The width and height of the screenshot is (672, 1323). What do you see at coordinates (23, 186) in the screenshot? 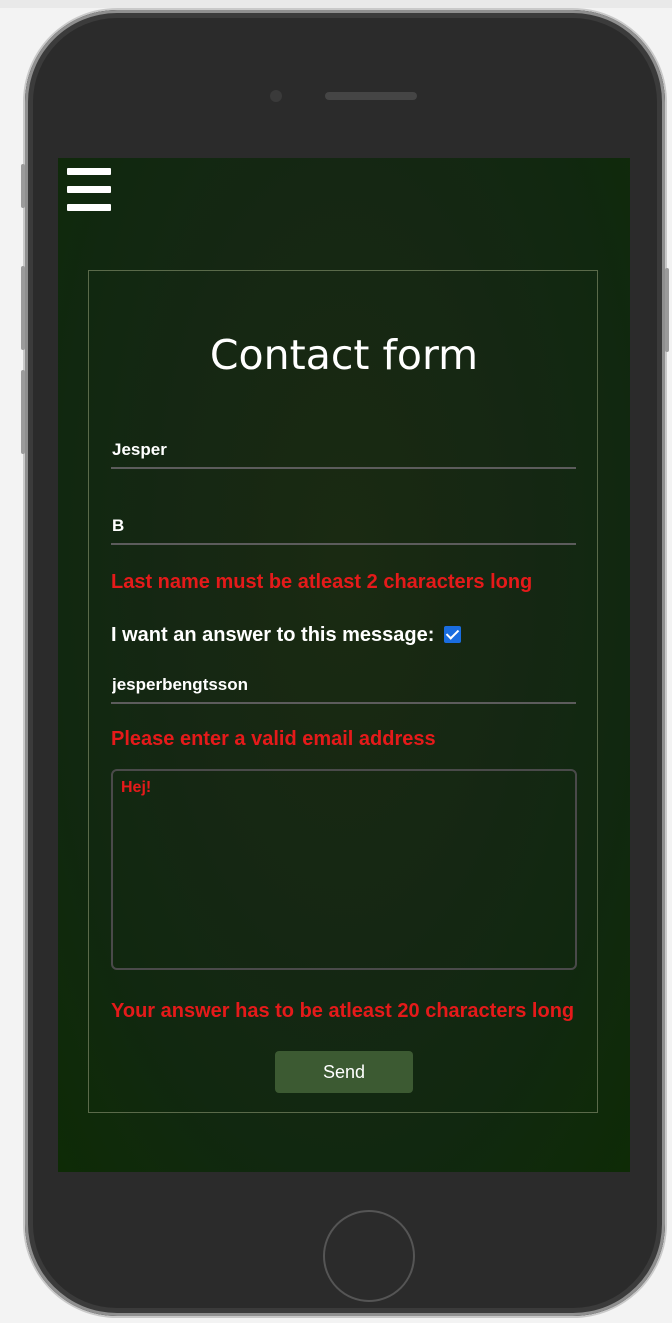
I see `phone-silent-switch` at bounding box center [23, 186].